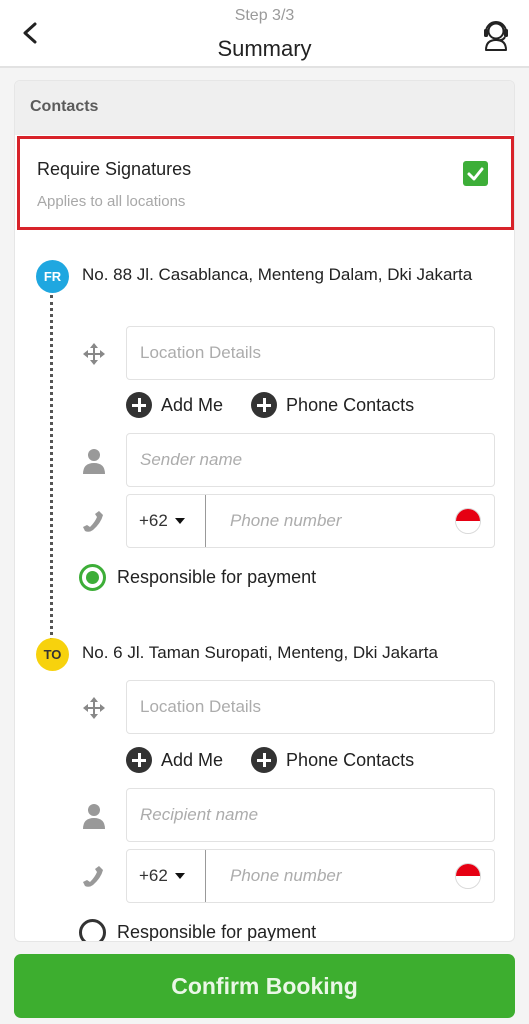  What do you see at coordinates (330, 521) in the screenshot?
I see `sender-phone-input` at bounding box center [330, 521].